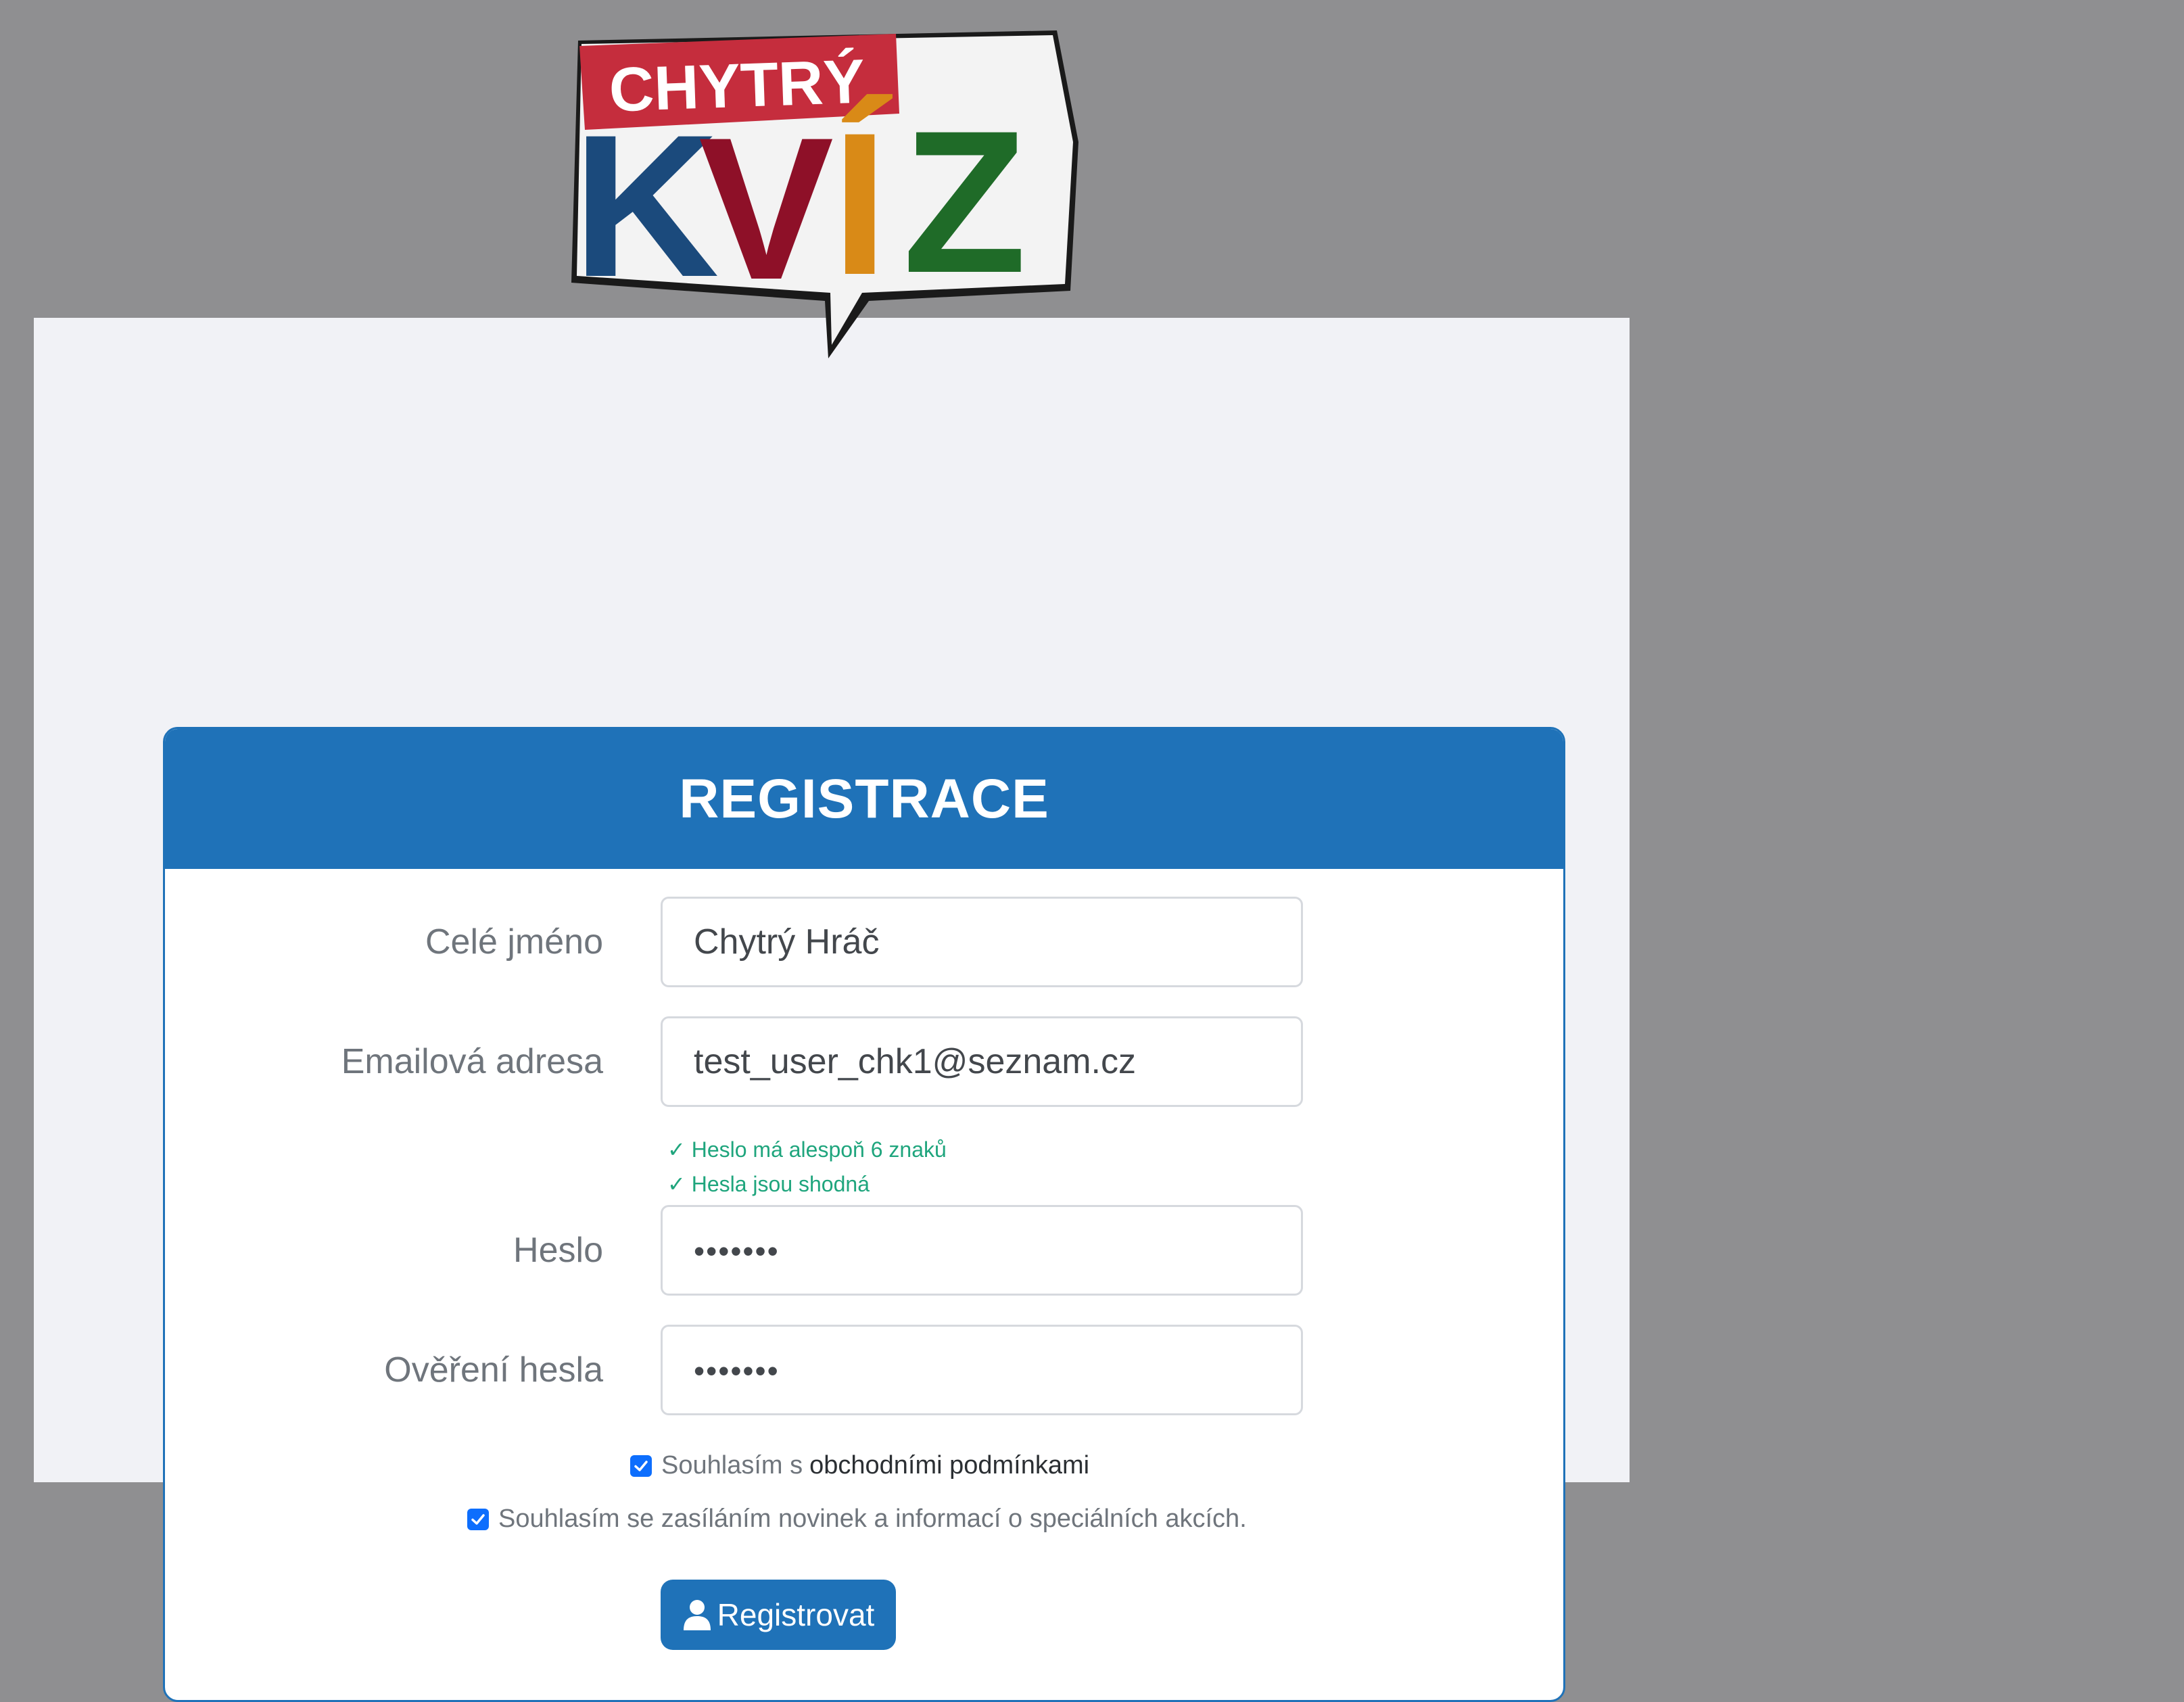 The image size is (2184, 1702). I want to click on registration-header: REGISTRACE, so click(864, 799).